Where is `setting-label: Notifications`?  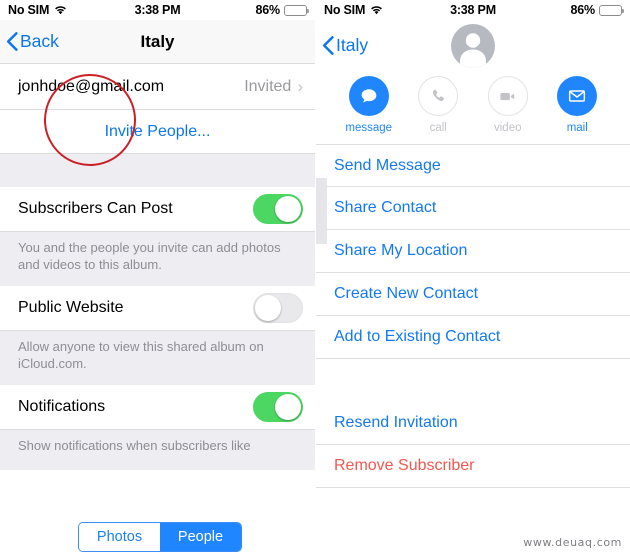 setting-label: Notifications is located at coordinates (62, 406).